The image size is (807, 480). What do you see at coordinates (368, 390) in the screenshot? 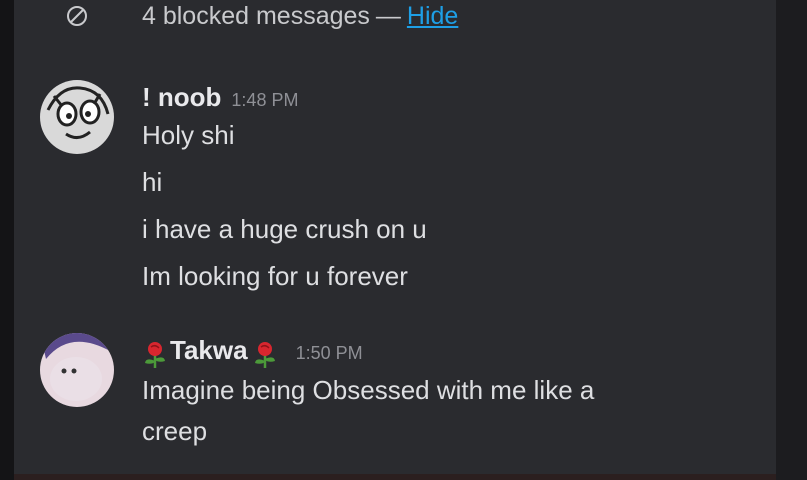
I see `message-text: Imagine being Obsessed with me like a` at bounding box center [368, 390].